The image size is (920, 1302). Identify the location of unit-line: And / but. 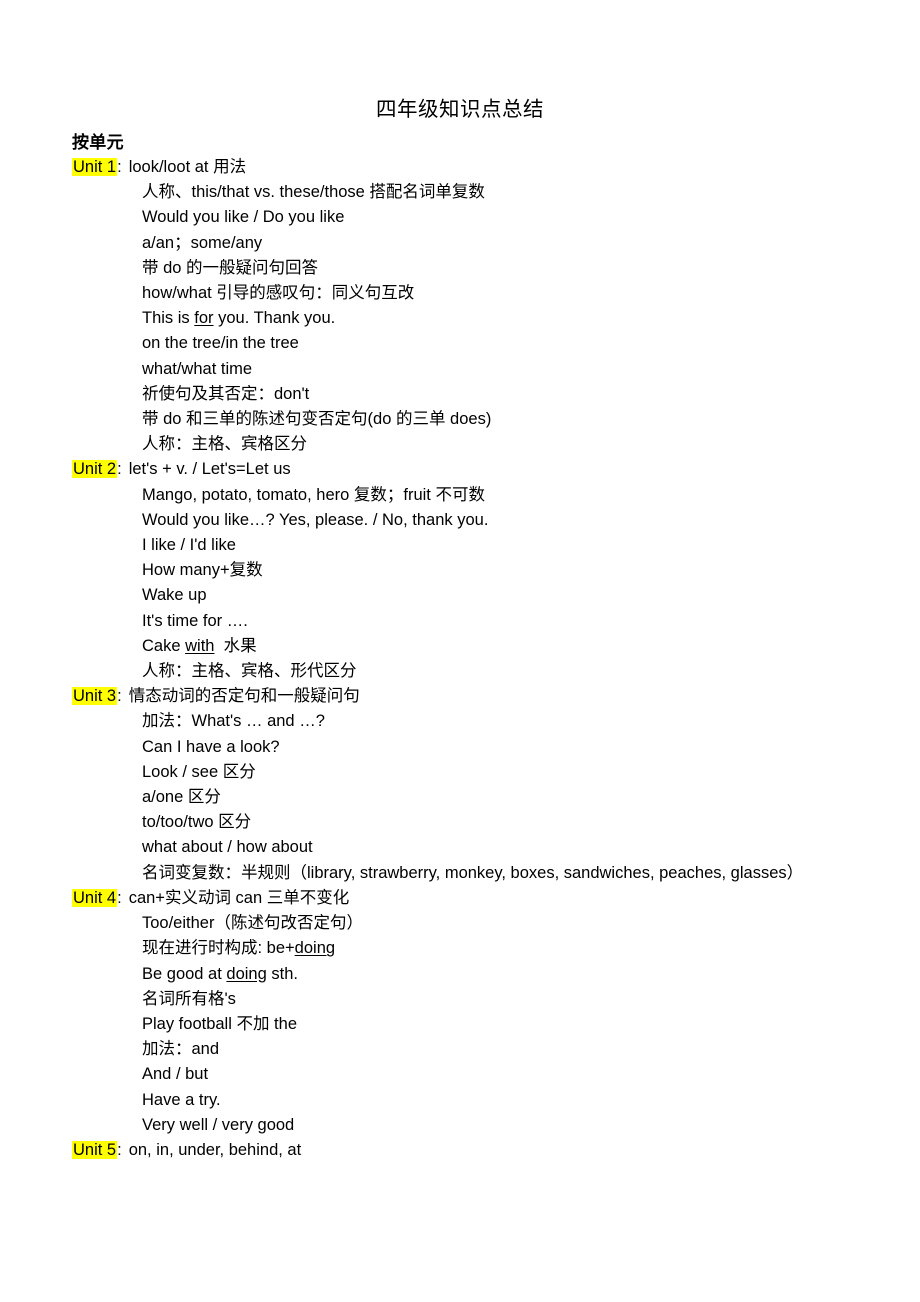
(175, 1074).